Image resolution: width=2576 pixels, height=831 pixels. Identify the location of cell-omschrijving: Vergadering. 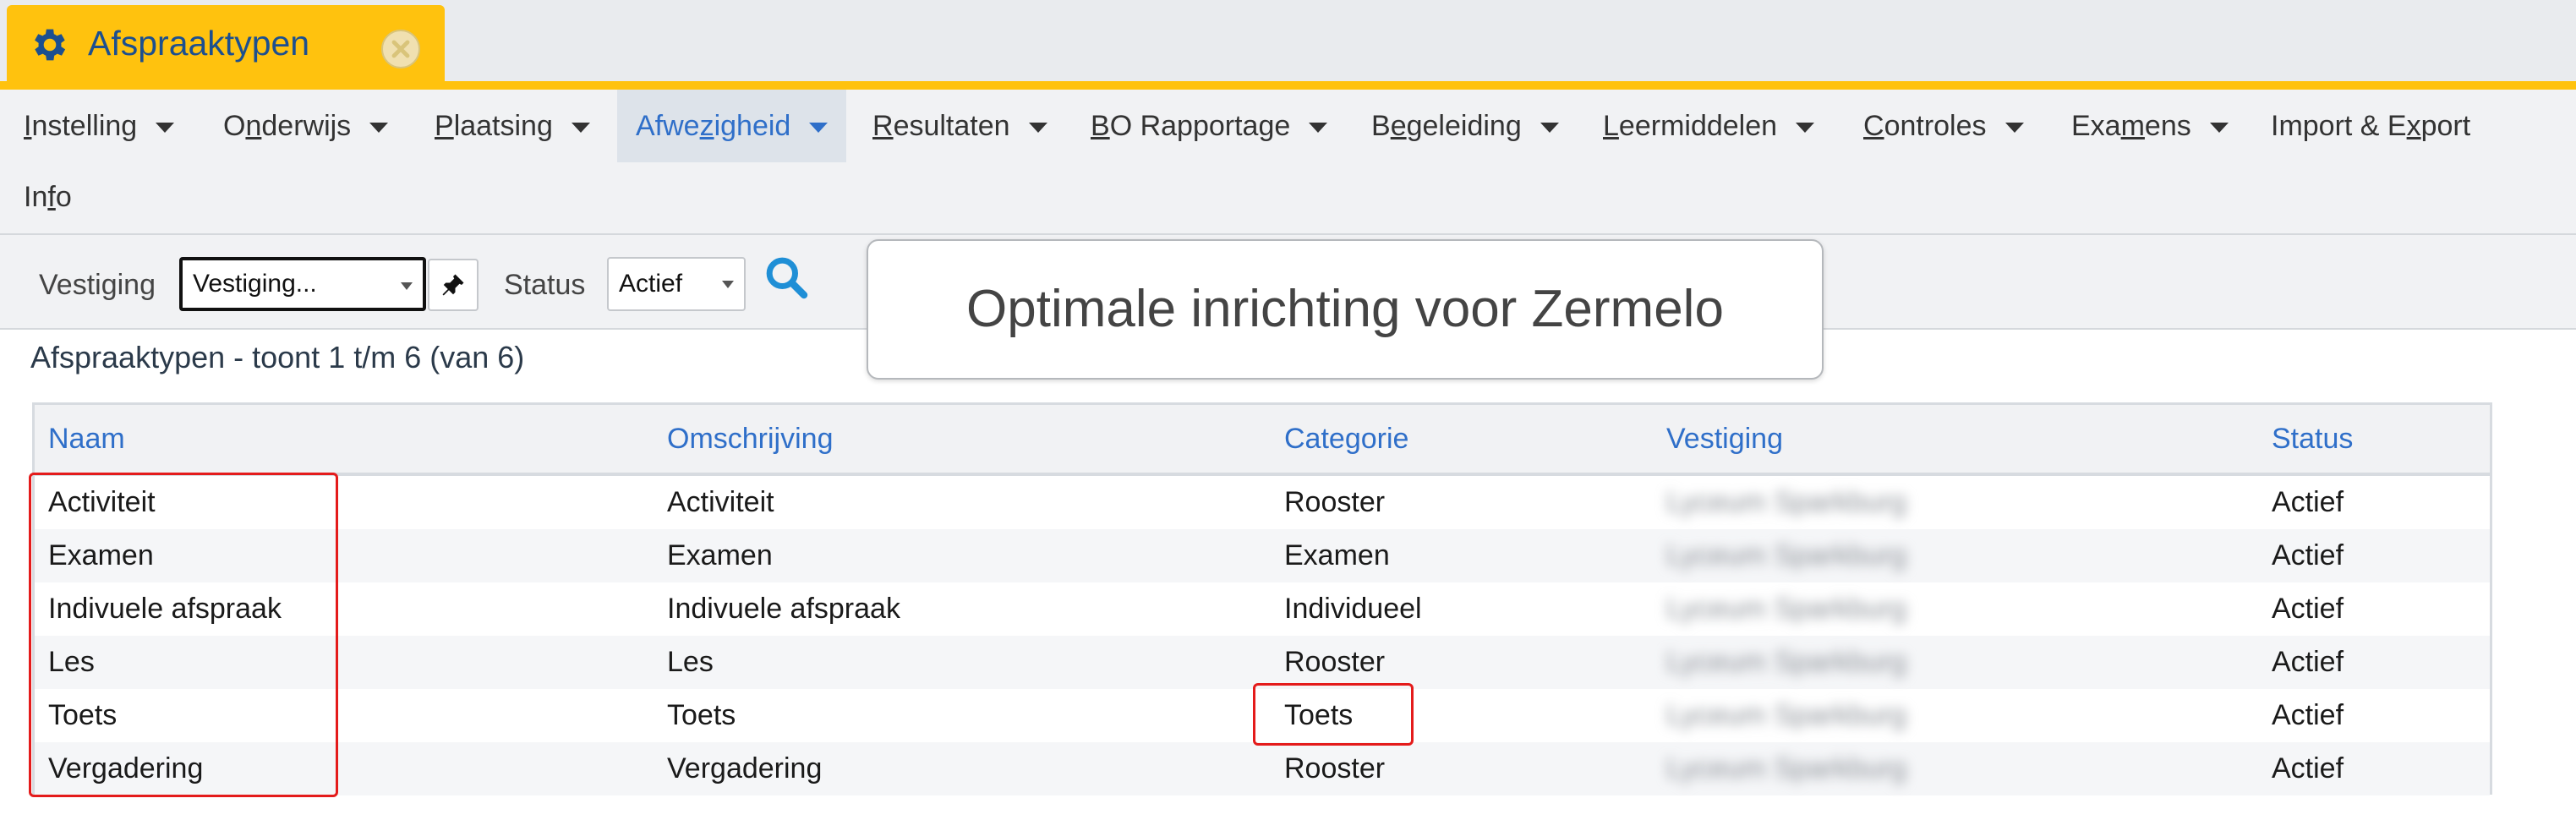
(745, 768).